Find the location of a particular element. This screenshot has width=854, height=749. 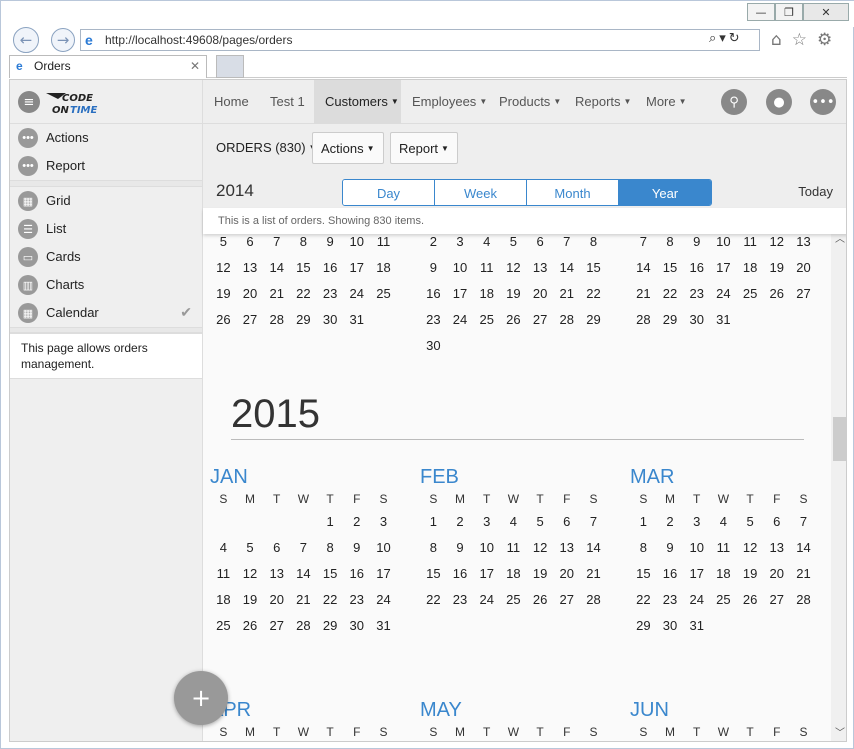

mode-week-button: Week is located at coordinates (481, 192).